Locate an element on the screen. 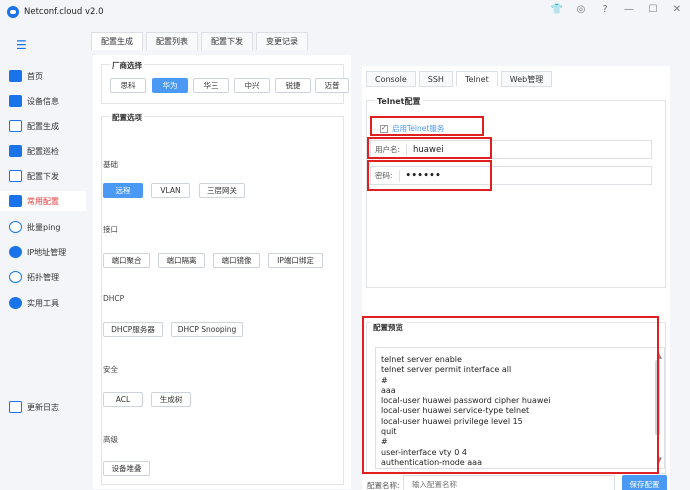  tab-console: Console is located at coordinates (391, 79).